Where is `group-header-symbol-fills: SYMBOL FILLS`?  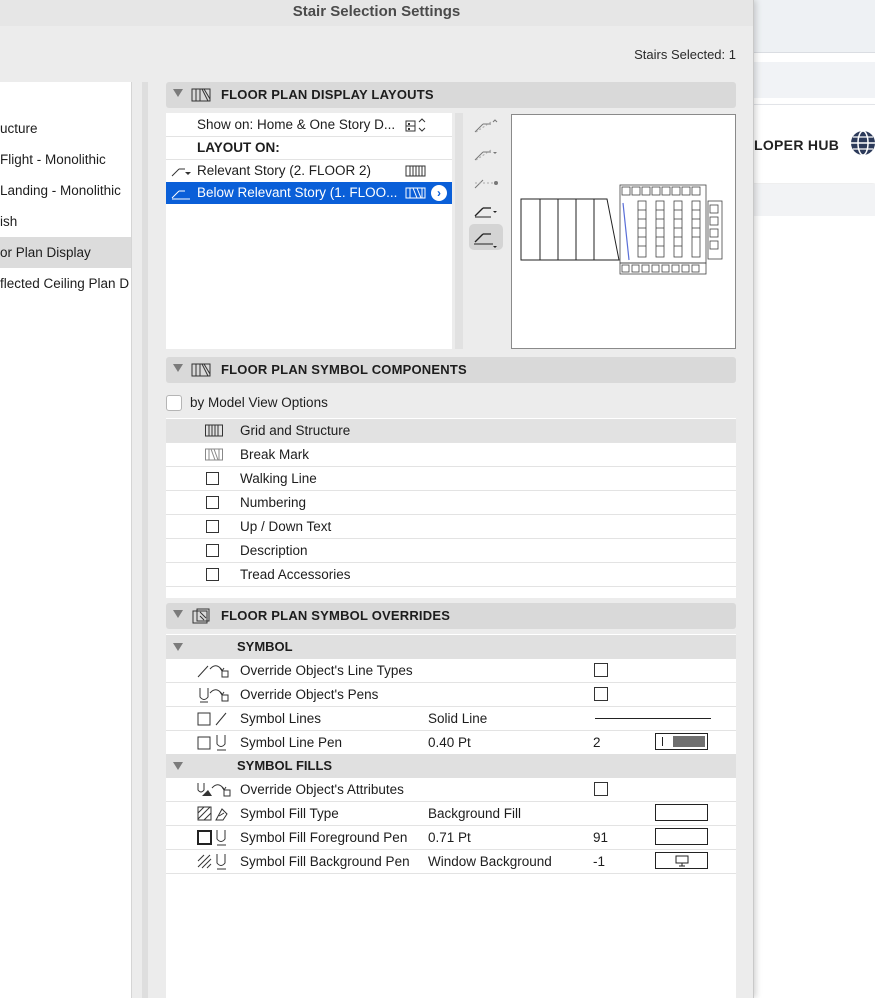 group-header-symbol-fills: SYMBOL FILLS is located at coordinates (451, 766).